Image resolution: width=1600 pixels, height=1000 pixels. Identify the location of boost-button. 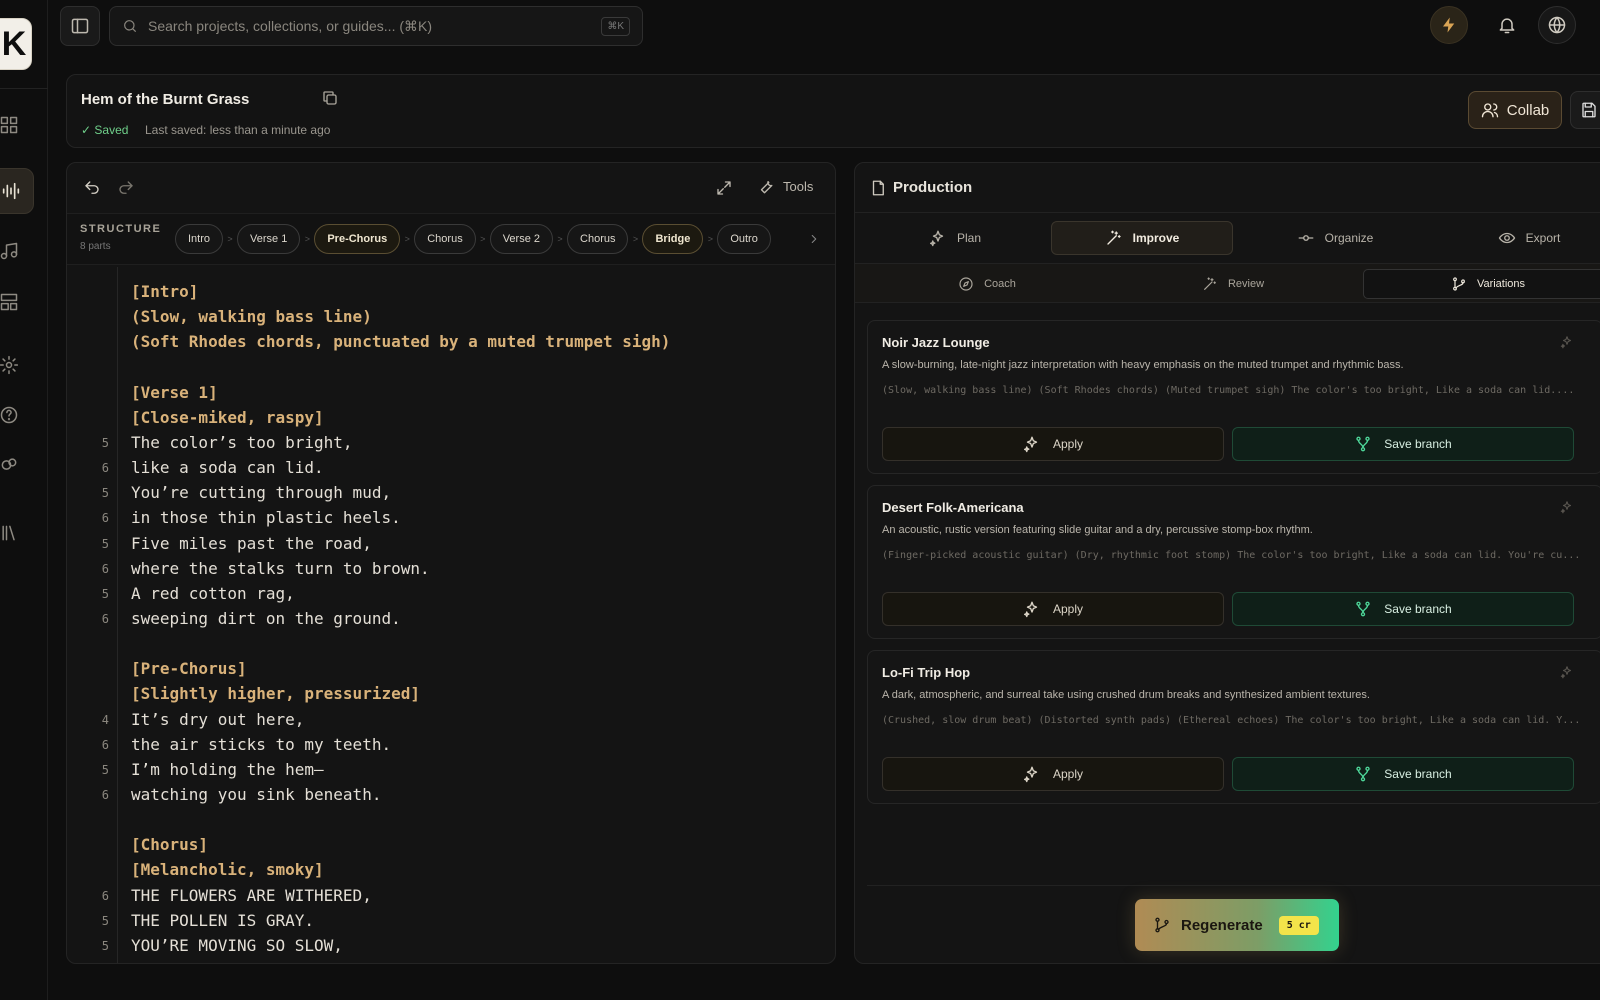
(1449, 25).